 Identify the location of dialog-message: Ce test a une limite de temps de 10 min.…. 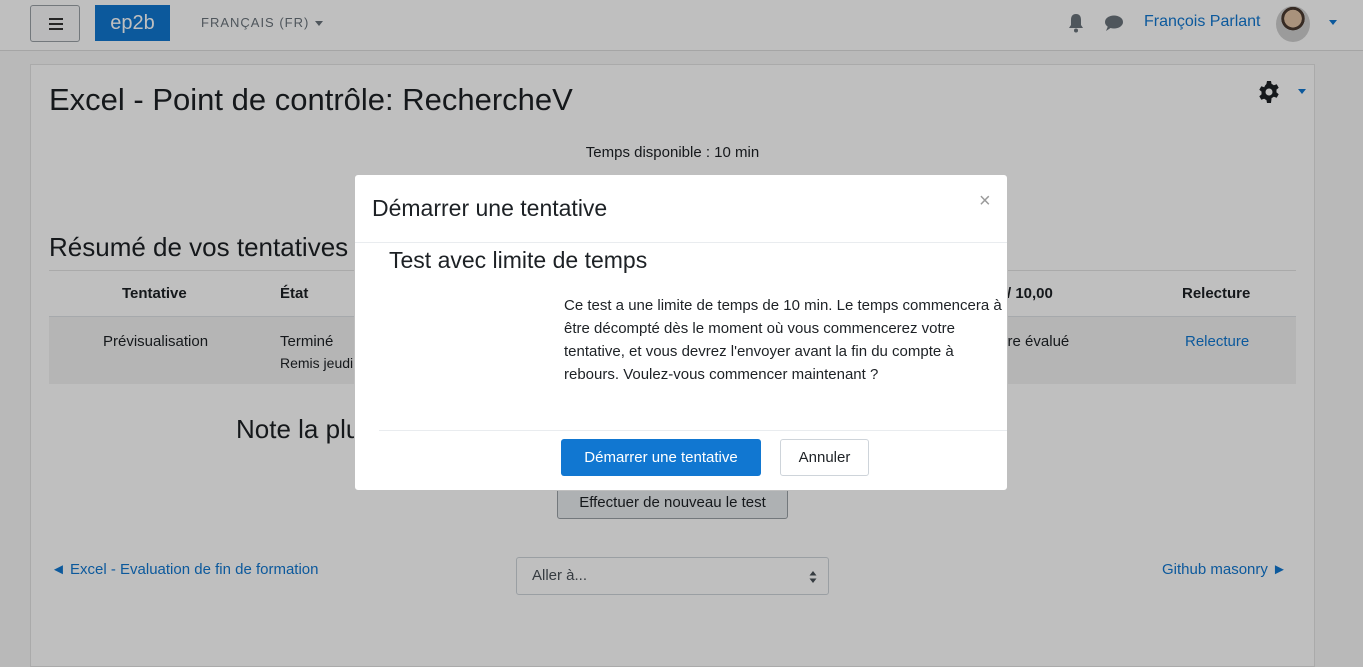
(783, 340).